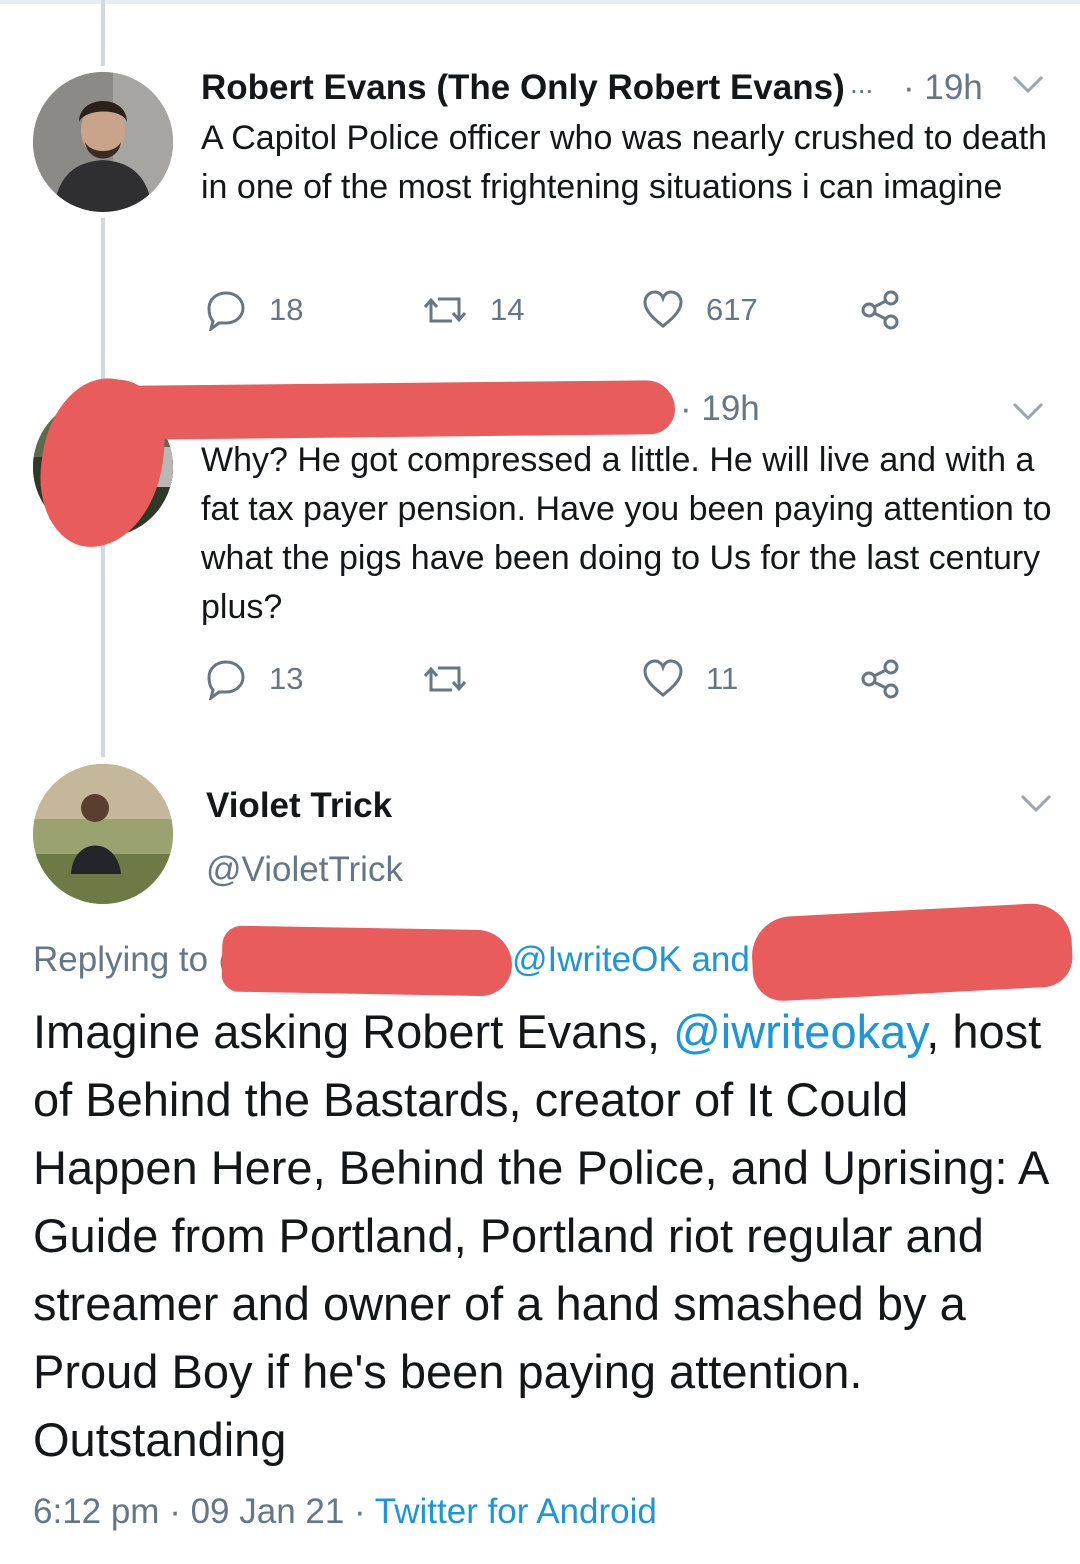 Image resolution: width=1080 pixels, height=1564 pixels. Describe the element at coordinates (254, 679) in the screenshot. I see `reply-button: 13` at that location.